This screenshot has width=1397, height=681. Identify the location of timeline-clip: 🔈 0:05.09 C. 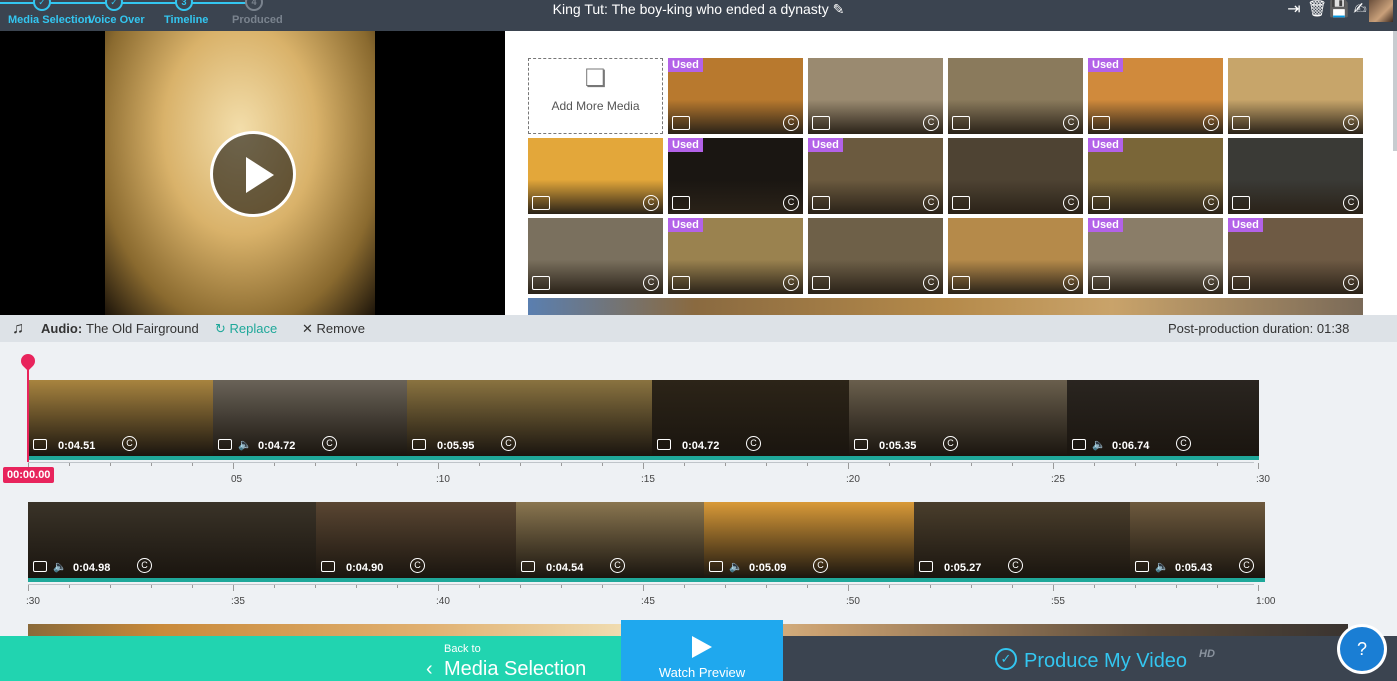
(809, 540).